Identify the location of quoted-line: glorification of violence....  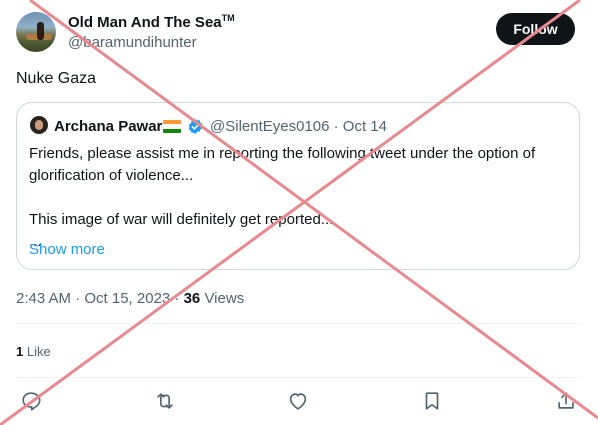
(111, 175).